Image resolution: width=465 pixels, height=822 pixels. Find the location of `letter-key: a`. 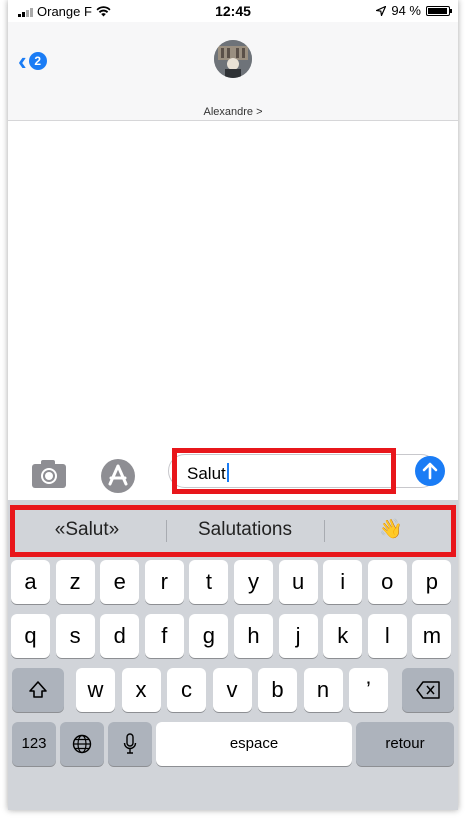

letter-key: a is located at coordinates (30, 582).